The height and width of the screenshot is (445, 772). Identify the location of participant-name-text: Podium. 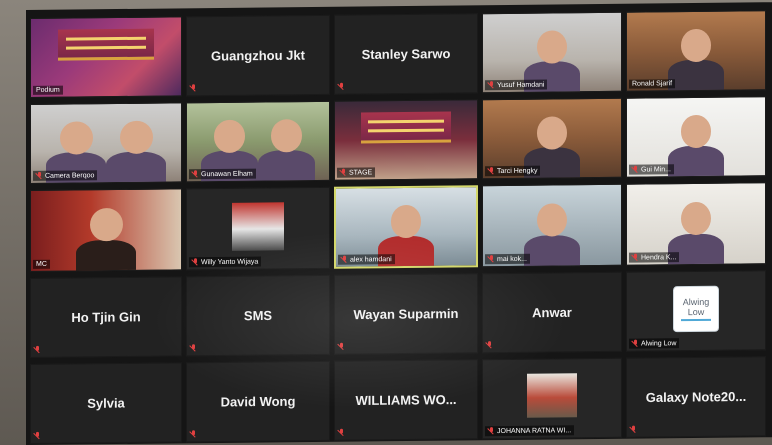
(48, 90).